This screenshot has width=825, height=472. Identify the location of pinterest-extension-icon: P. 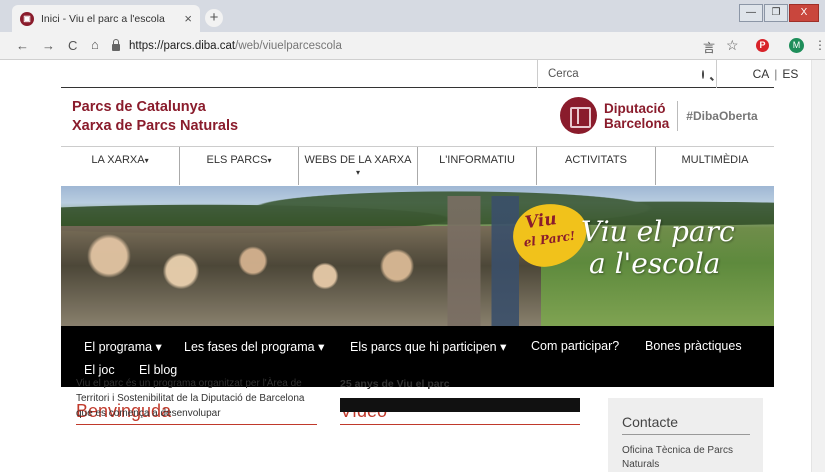
(762, 45).